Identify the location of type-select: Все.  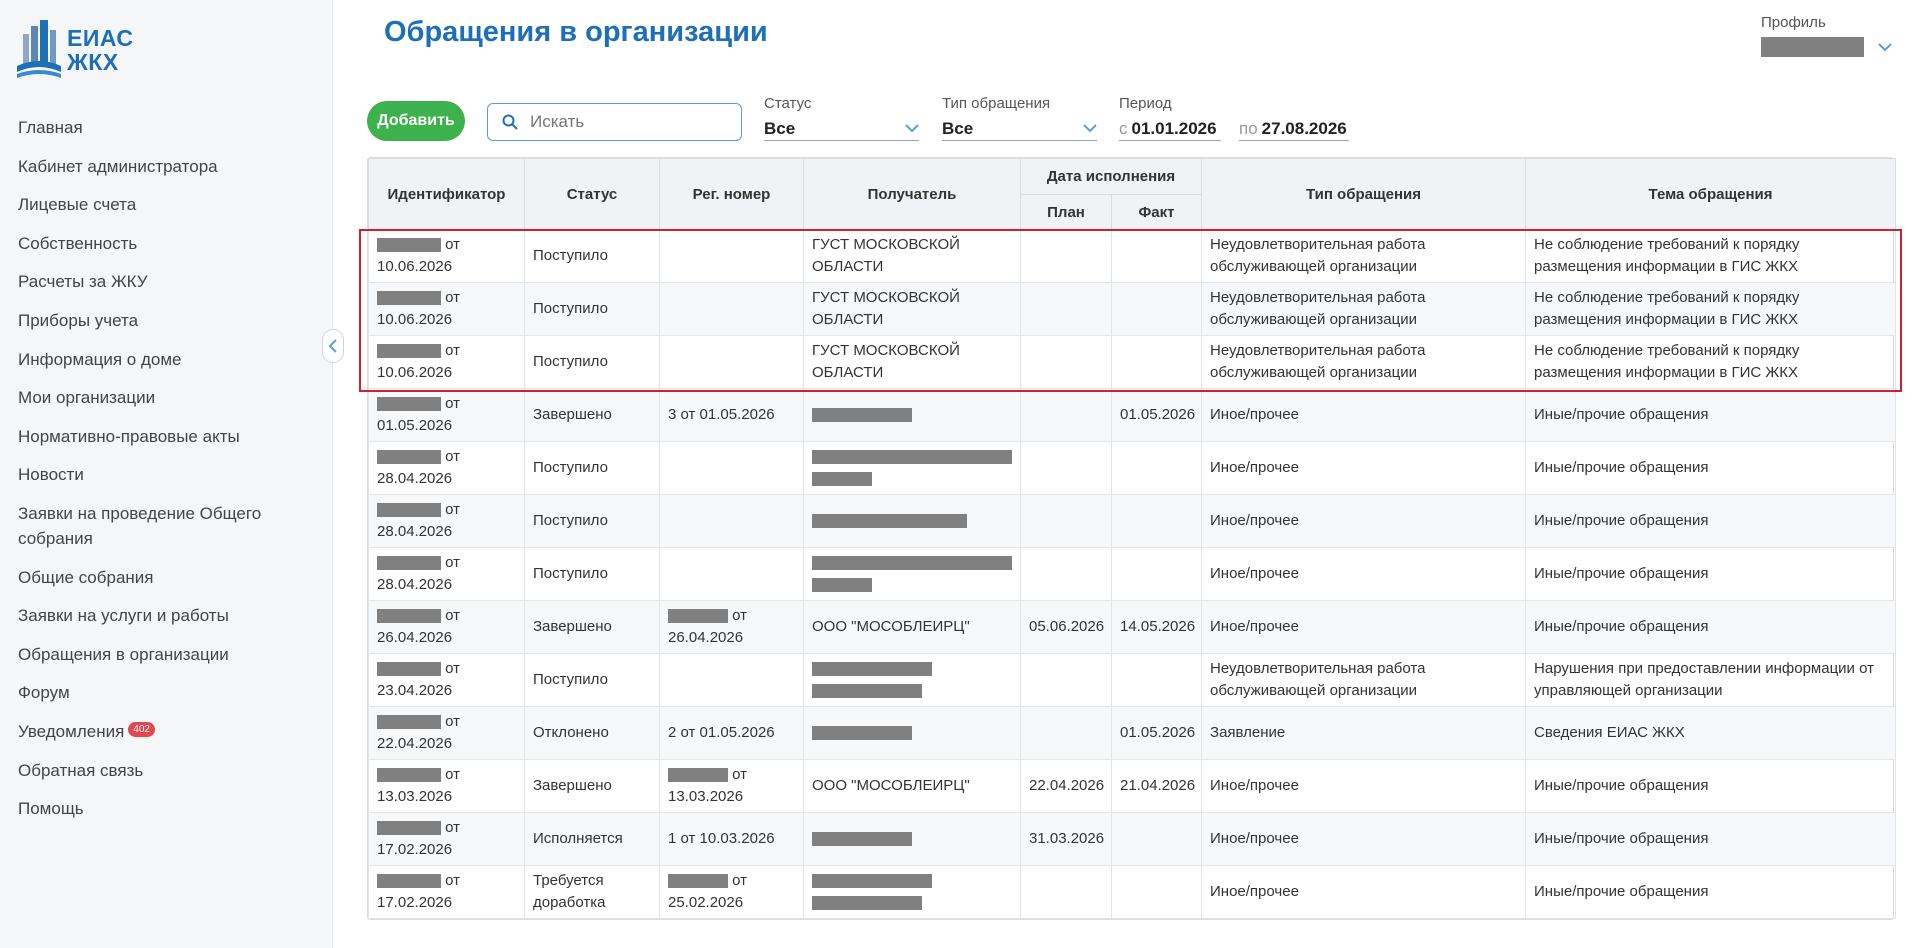
(1019, 129).